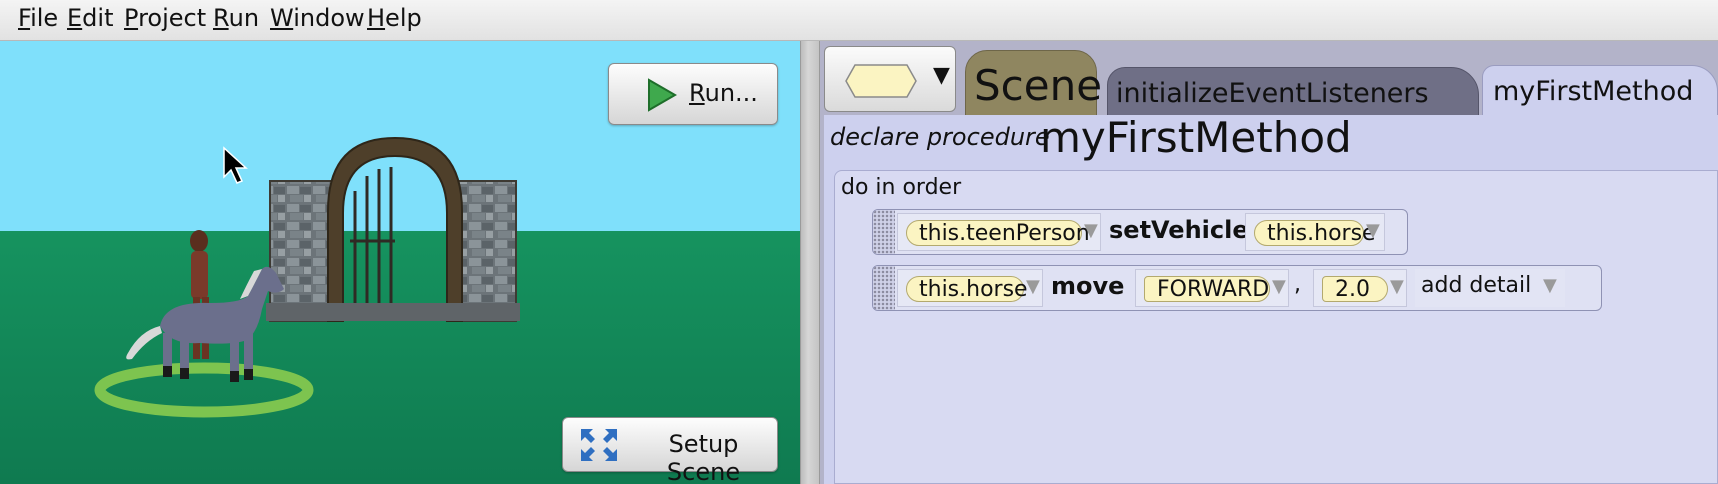  Describe the element at coordinates (940, 137) in the screenshot. I see `declare-procedure-label: declare procedure` at that location.